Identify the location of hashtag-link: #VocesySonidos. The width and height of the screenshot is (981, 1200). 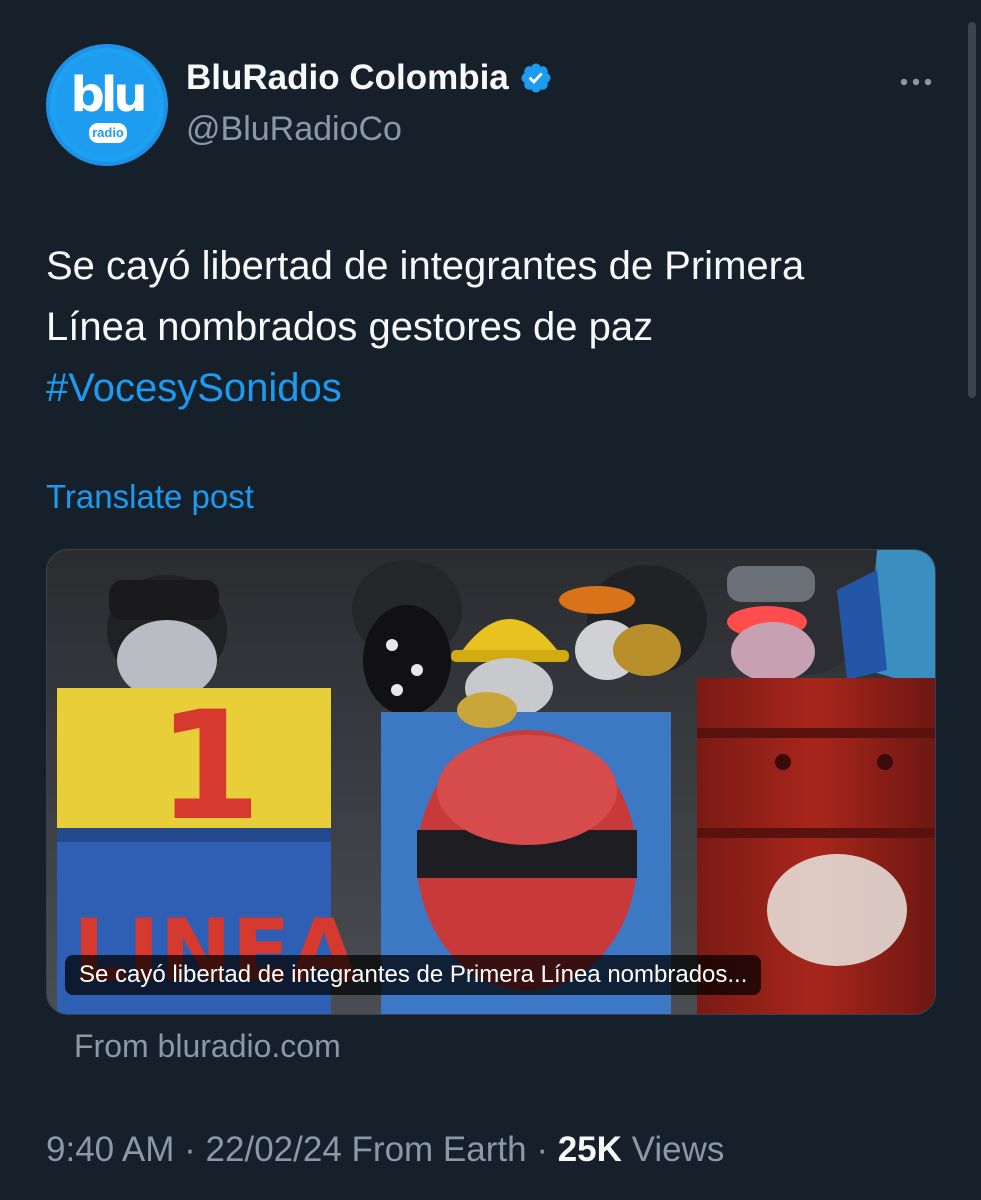
(496, 388).